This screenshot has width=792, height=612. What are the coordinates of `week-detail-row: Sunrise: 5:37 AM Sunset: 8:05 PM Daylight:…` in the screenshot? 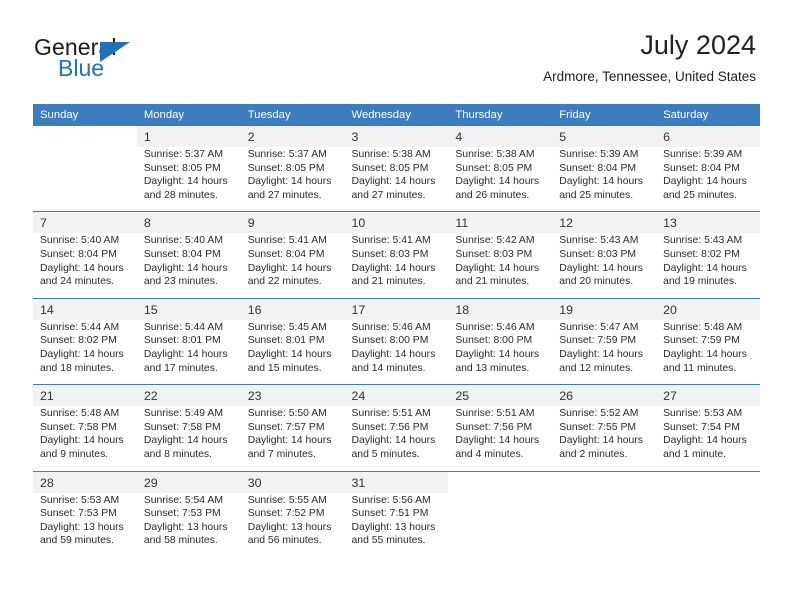 It's located at (396, 179).